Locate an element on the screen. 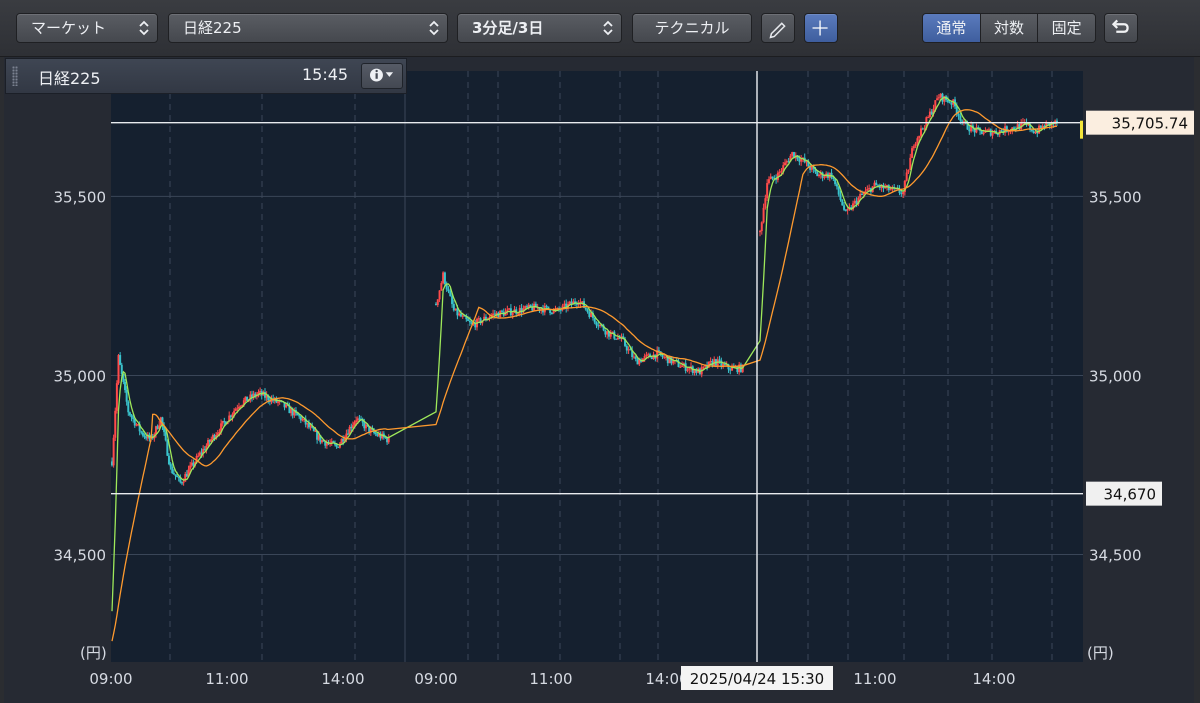 This screenshot has width=1200, height=703. info-menu-button is located at coordinates (382, 76).